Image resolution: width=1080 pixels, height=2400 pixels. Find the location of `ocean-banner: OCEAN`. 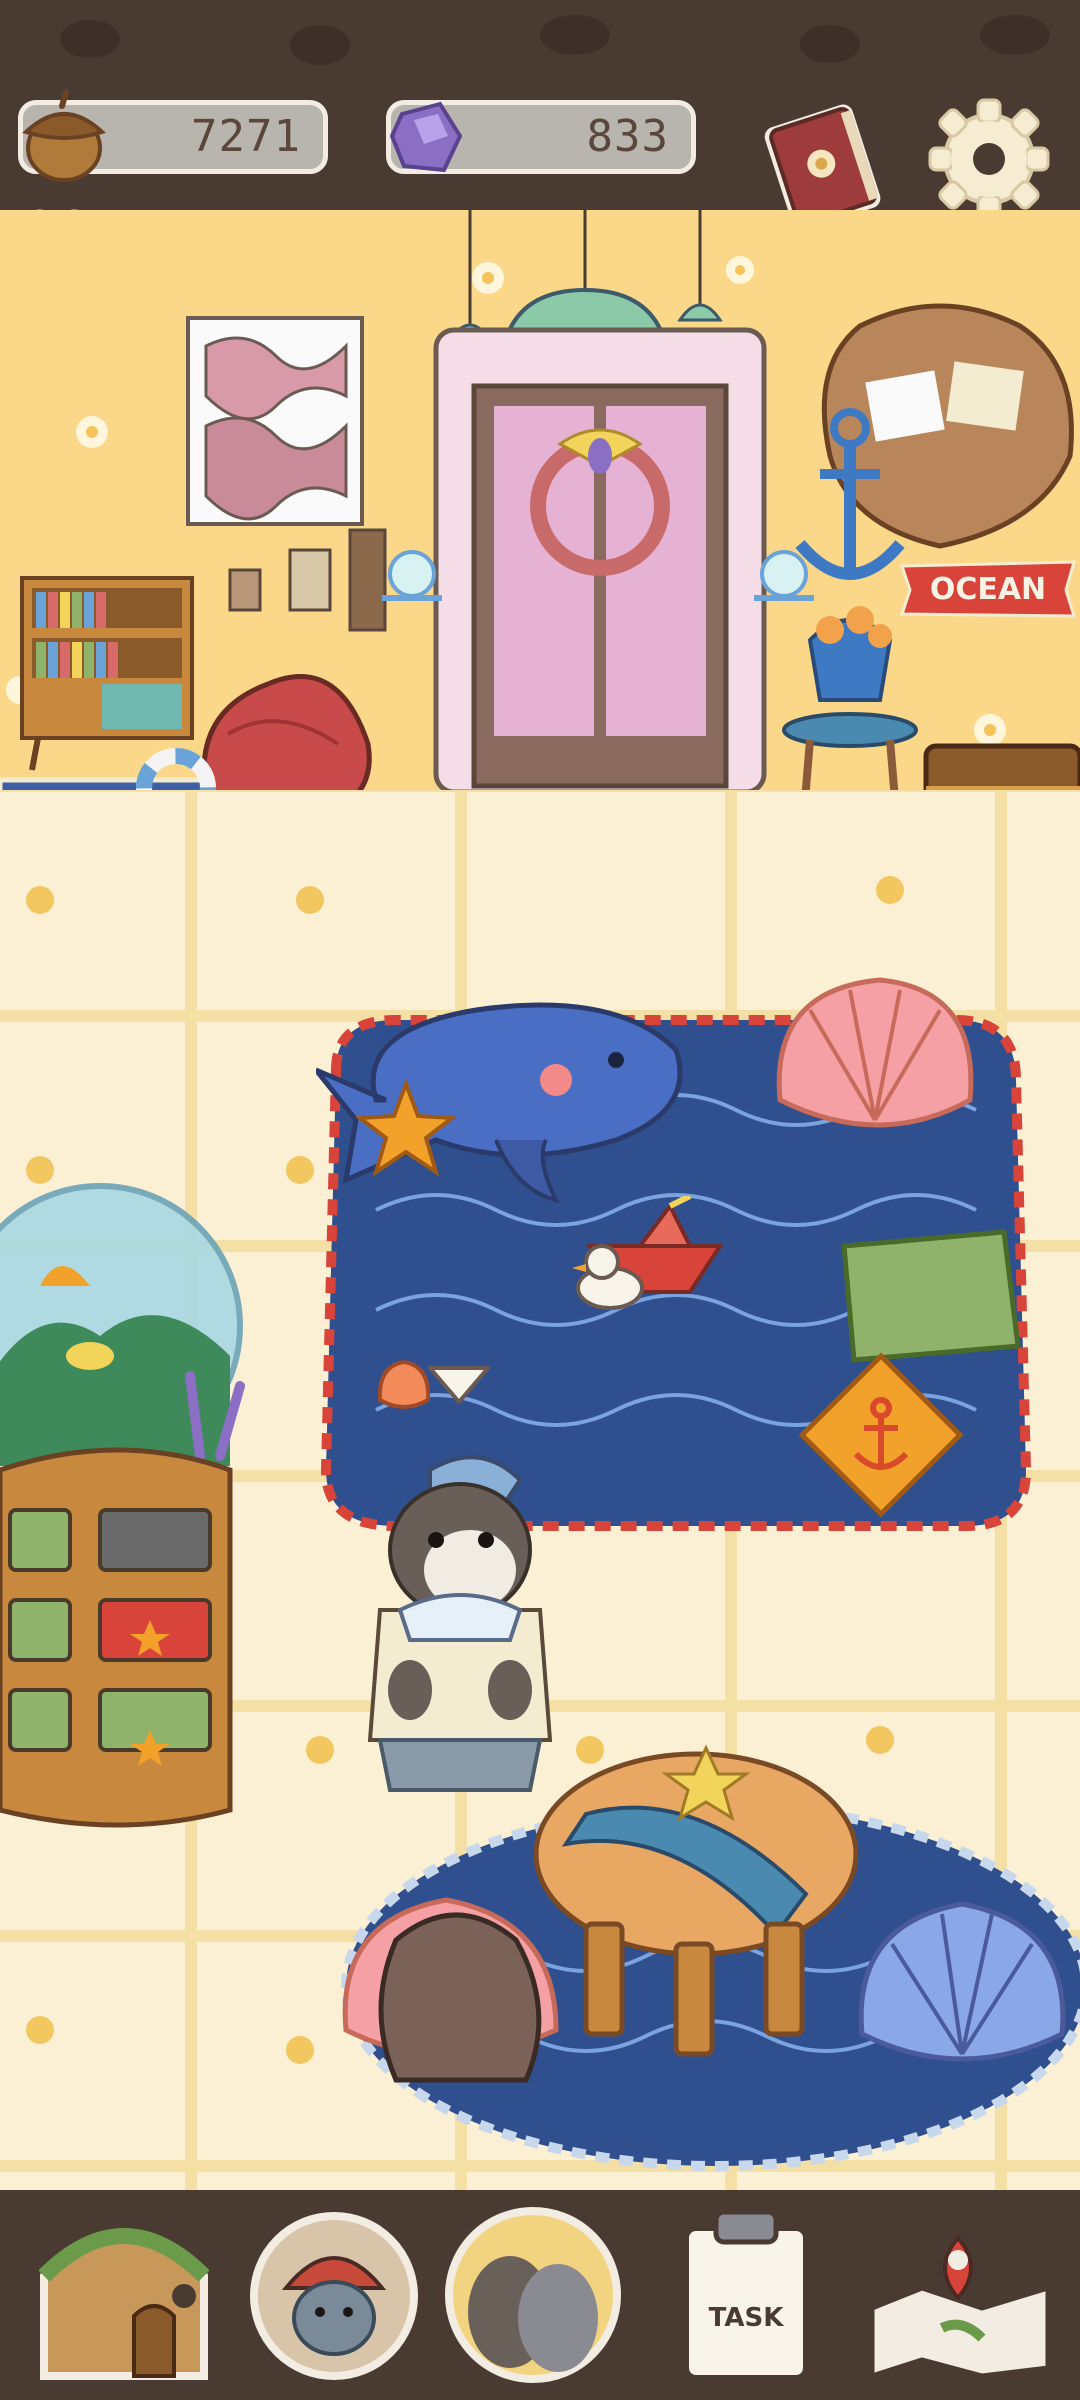

ocean-banner: OCEAN is located at coordinates (988, 589).